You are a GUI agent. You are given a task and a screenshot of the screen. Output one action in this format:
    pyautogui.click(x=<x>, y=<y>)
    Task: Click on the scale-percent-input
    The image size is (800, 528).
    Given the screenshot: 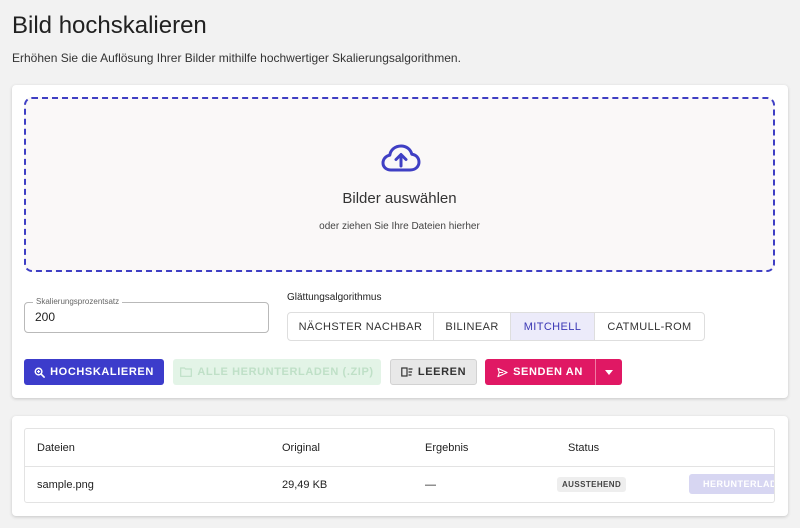 What is the action you would take?
    pyautogui.click(x=145, y=317)
    